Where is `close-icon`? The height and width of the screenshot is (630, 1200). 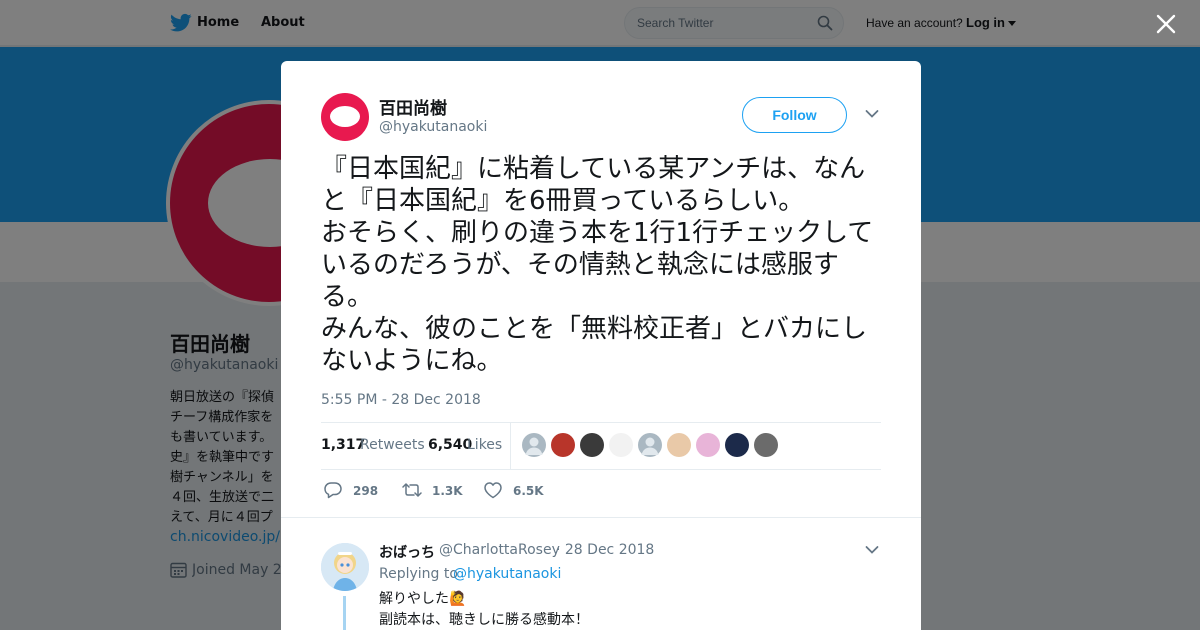
close-icon is located at coordinates (1166, 24).